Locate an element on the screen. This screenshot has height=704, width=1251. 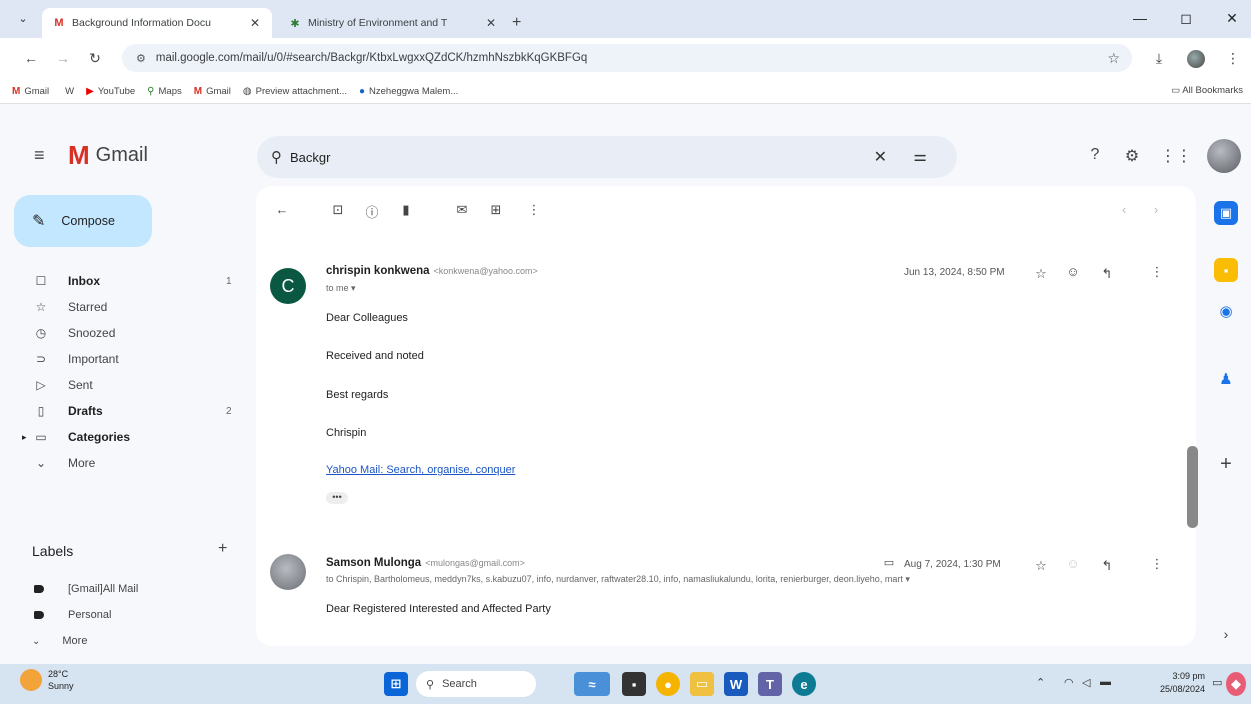
tab-search-icon: ⌄ is located at coordinates (23, 21).